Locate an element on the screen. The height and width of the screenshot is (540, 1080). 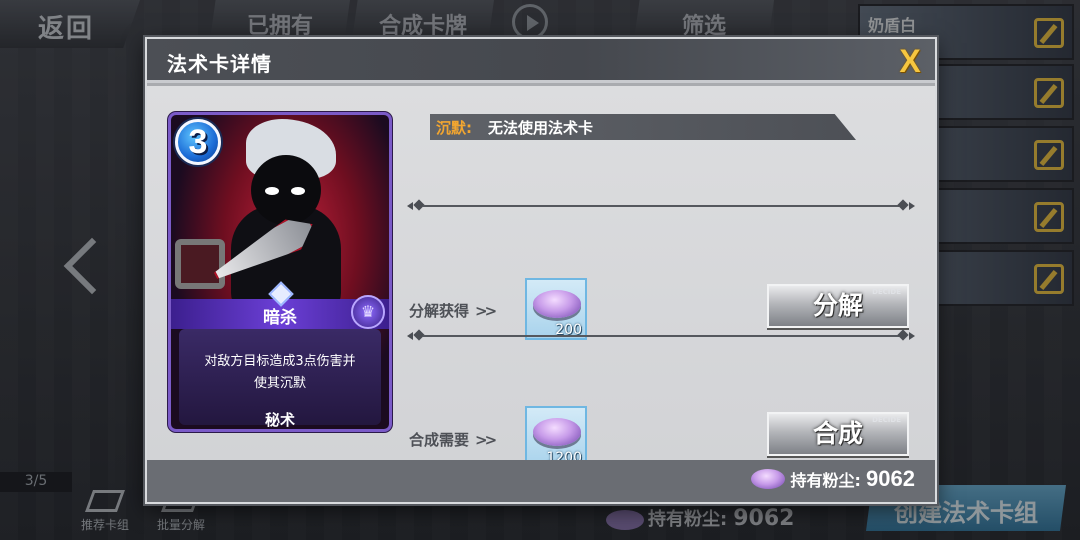
disenchant-label: 分解获得 >> is located at coordinates (453, 310).